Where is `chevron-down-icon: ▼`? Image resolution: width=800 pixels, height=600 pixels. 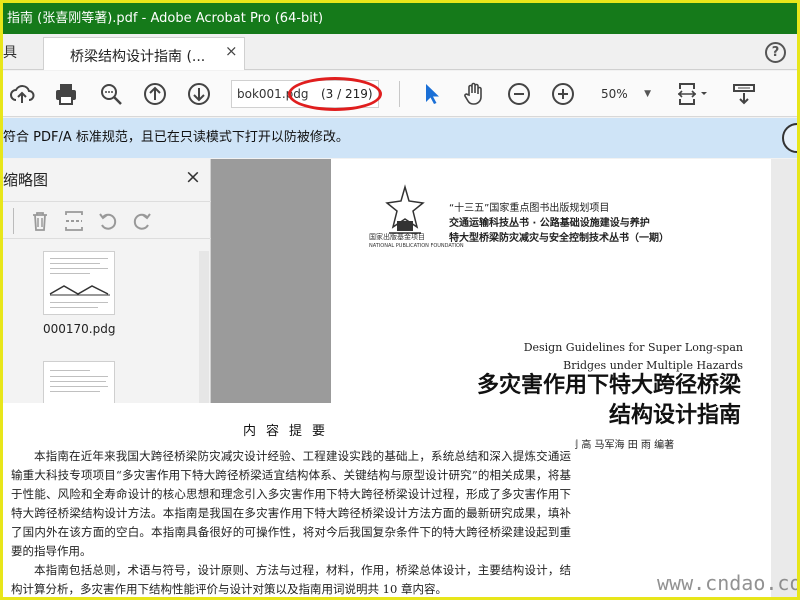 chevron-down-icon: ▼ is located at coordinates (647, 94).